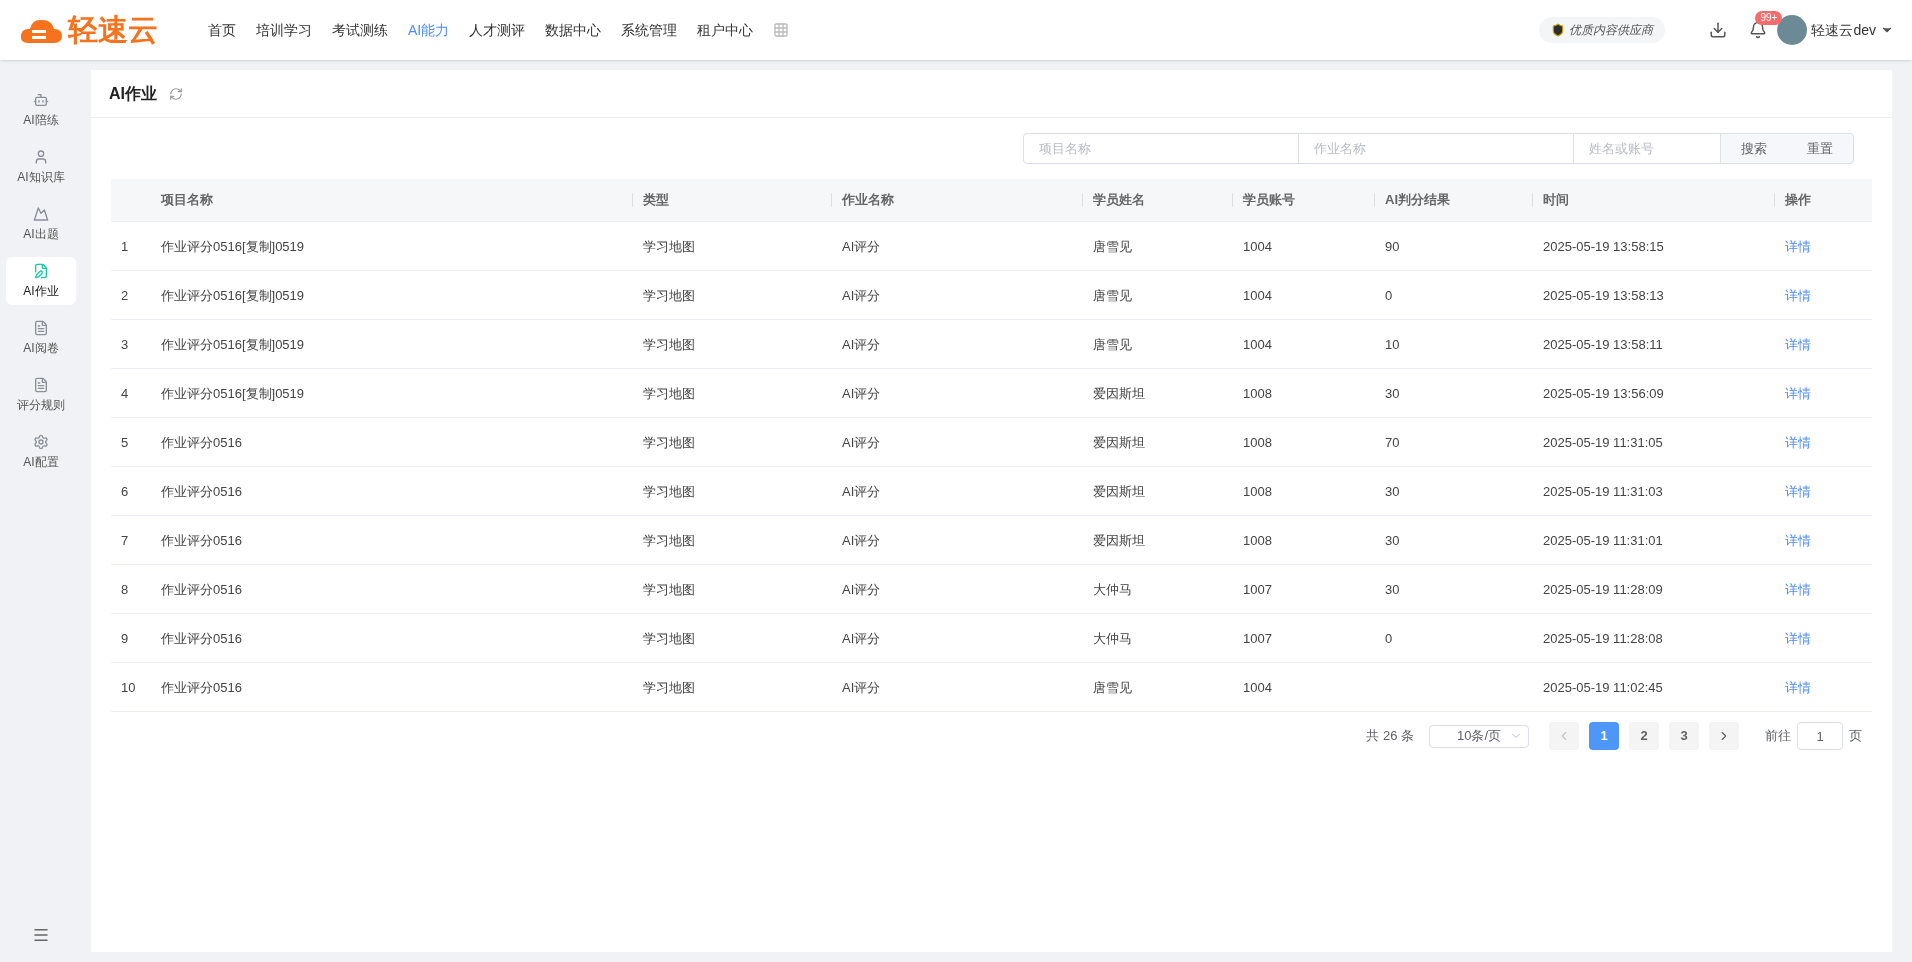 Image resolution: width=1912 pixels, height=962 pixels. I want to click on sidebar-item: AI出题, so click(41, 224).